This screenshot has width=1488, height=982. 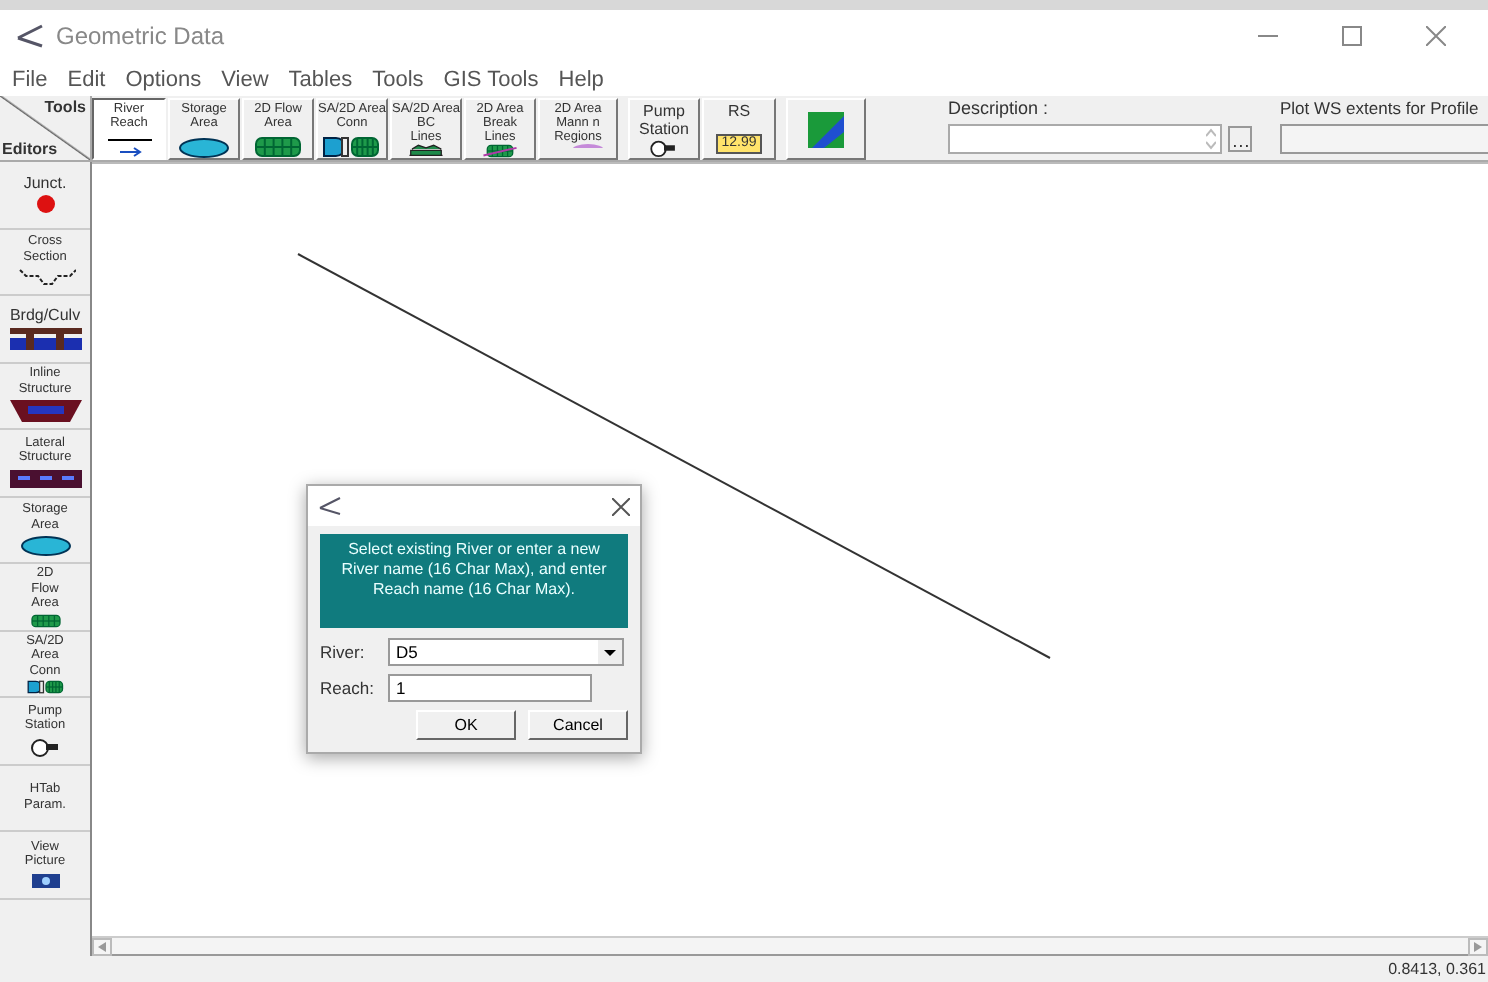 I want to click on junction-dot-icon, so click(x=45, y=204).